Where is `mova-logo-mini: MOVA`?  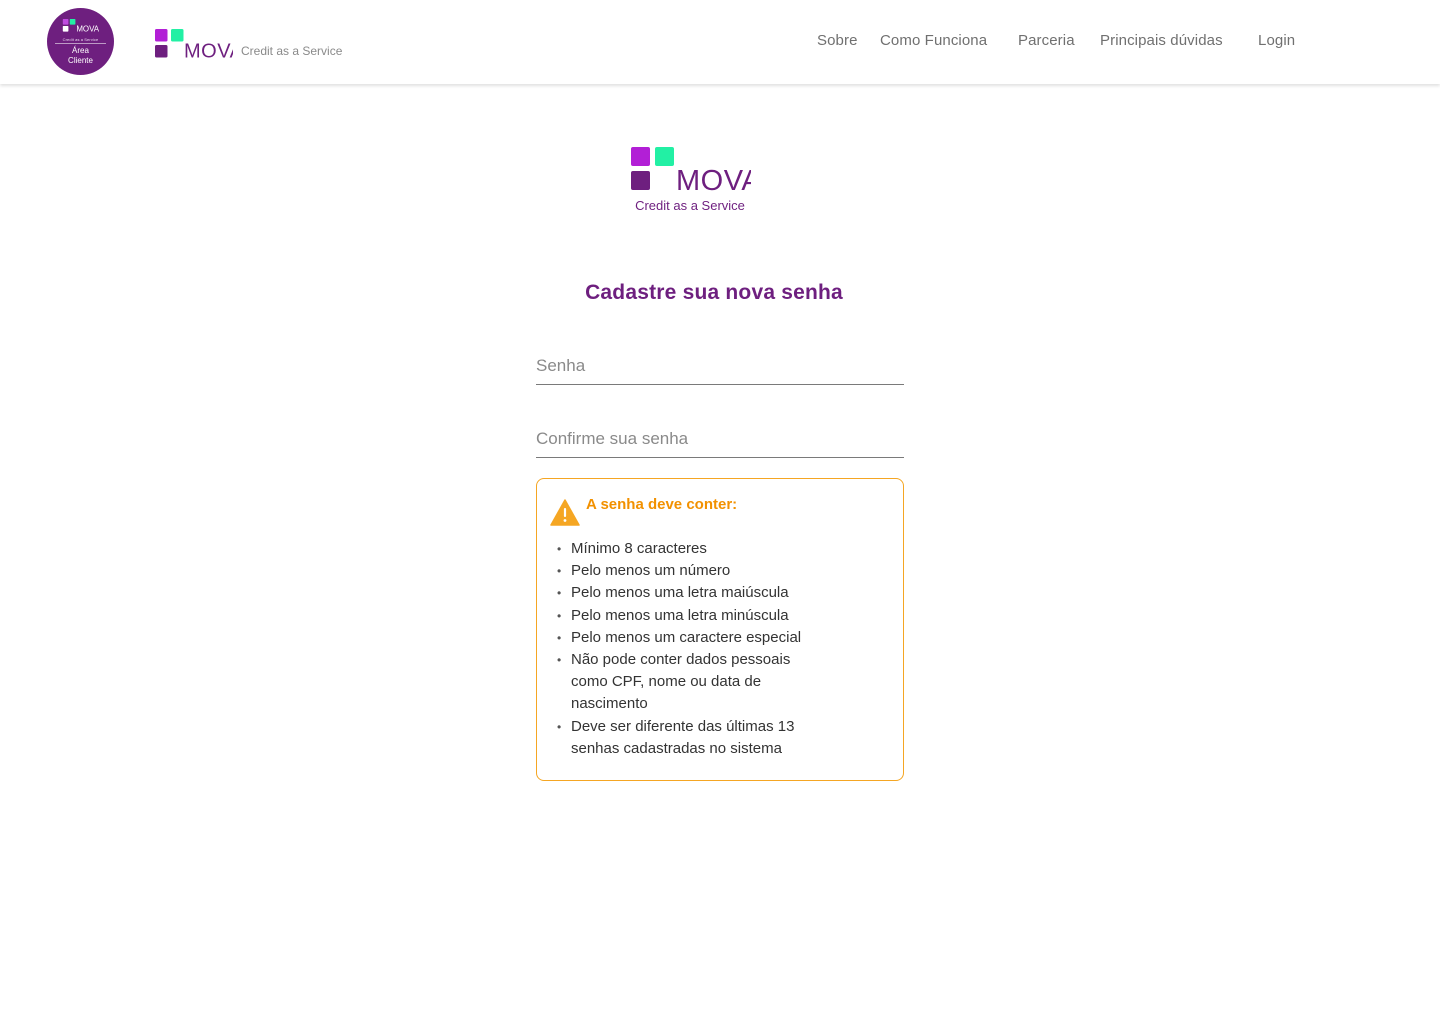 mova-logo-mini: MOVA is located at coordinates (81, 26).